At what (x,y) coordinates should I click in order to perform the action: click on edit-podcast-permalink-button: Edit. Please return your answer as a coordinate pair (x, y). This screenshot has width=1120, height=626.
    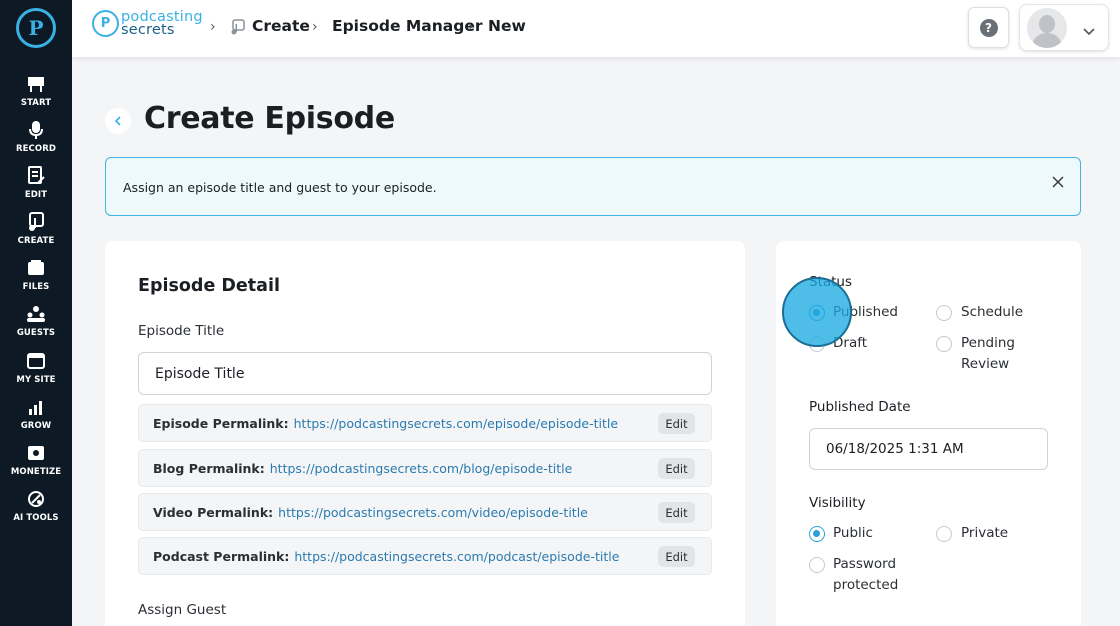
    Looking at the image, I should click on (676, 556).